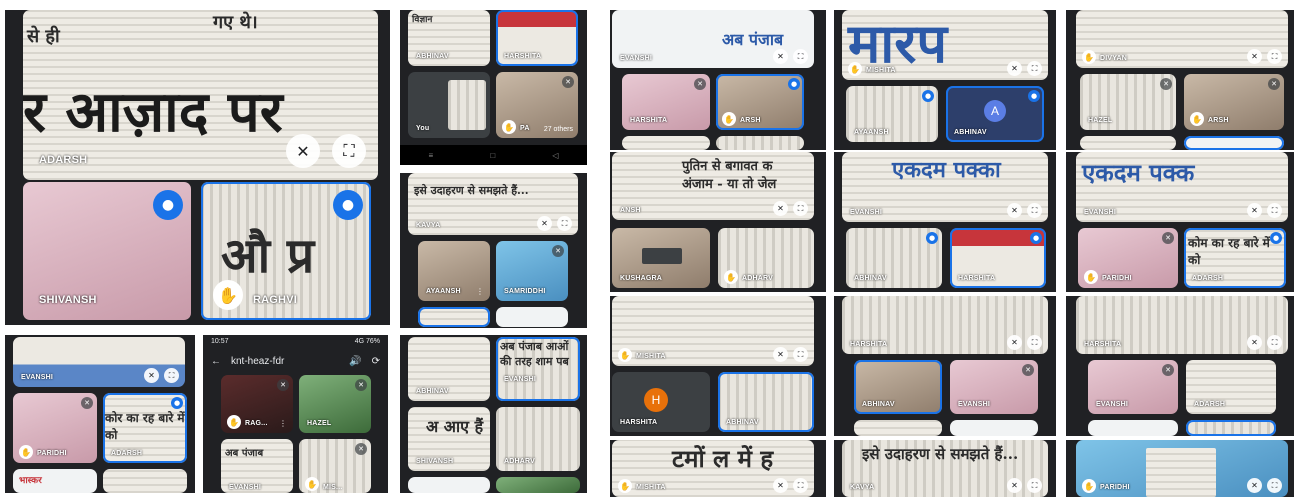 The width and height of the screenshot is (1298, 497). What do you see at coordinates (1234, 102) in the screenshot?
I see `video-tile-arsh: ✕ ✋ ARSH` at bounding box center [1234, 102].